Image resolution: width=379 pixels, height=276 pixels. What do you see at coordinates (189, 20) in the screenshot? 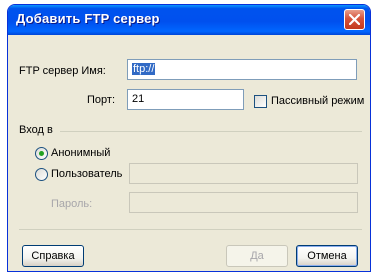
I see `title-bar: Добавить FTP сервер` at bounding box center [189, 20].